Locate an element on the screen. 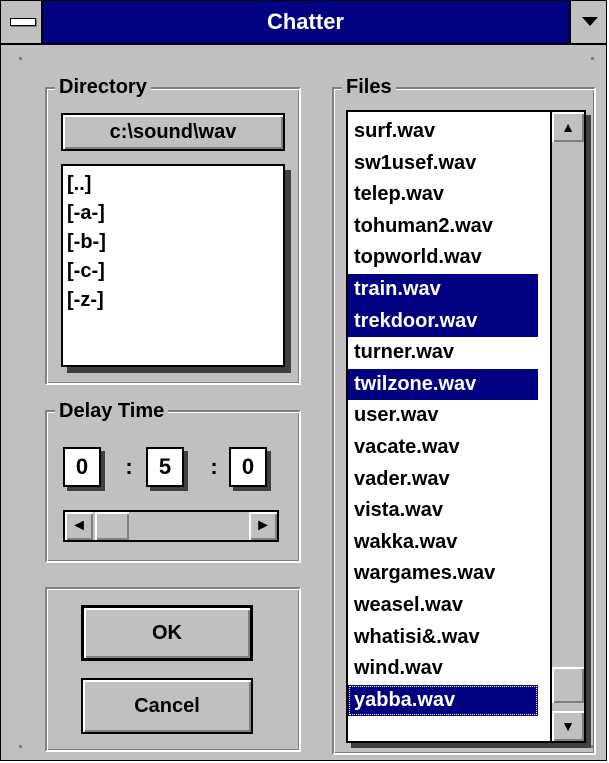 The height and width of the screenshot is (763, 609). file-item: wakka.wav is located at coordinates (443, 543).